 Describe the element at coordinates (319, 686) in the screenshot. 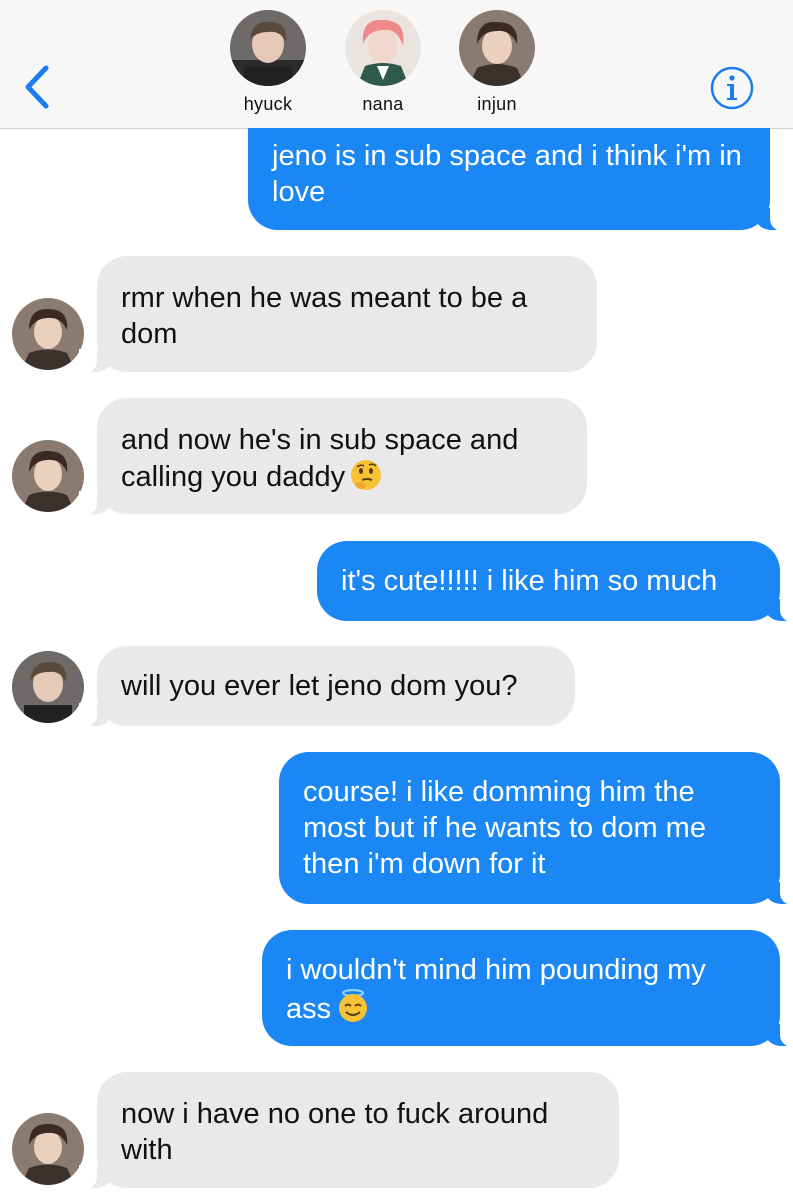

I see `message-text: will you ever let jeno dom you?` at that location.